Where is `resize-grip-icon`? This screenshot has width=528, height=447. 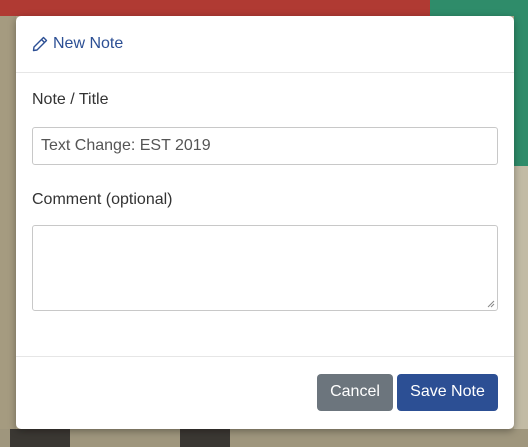 resize-grip-icon is located at coordinates (491, 304).